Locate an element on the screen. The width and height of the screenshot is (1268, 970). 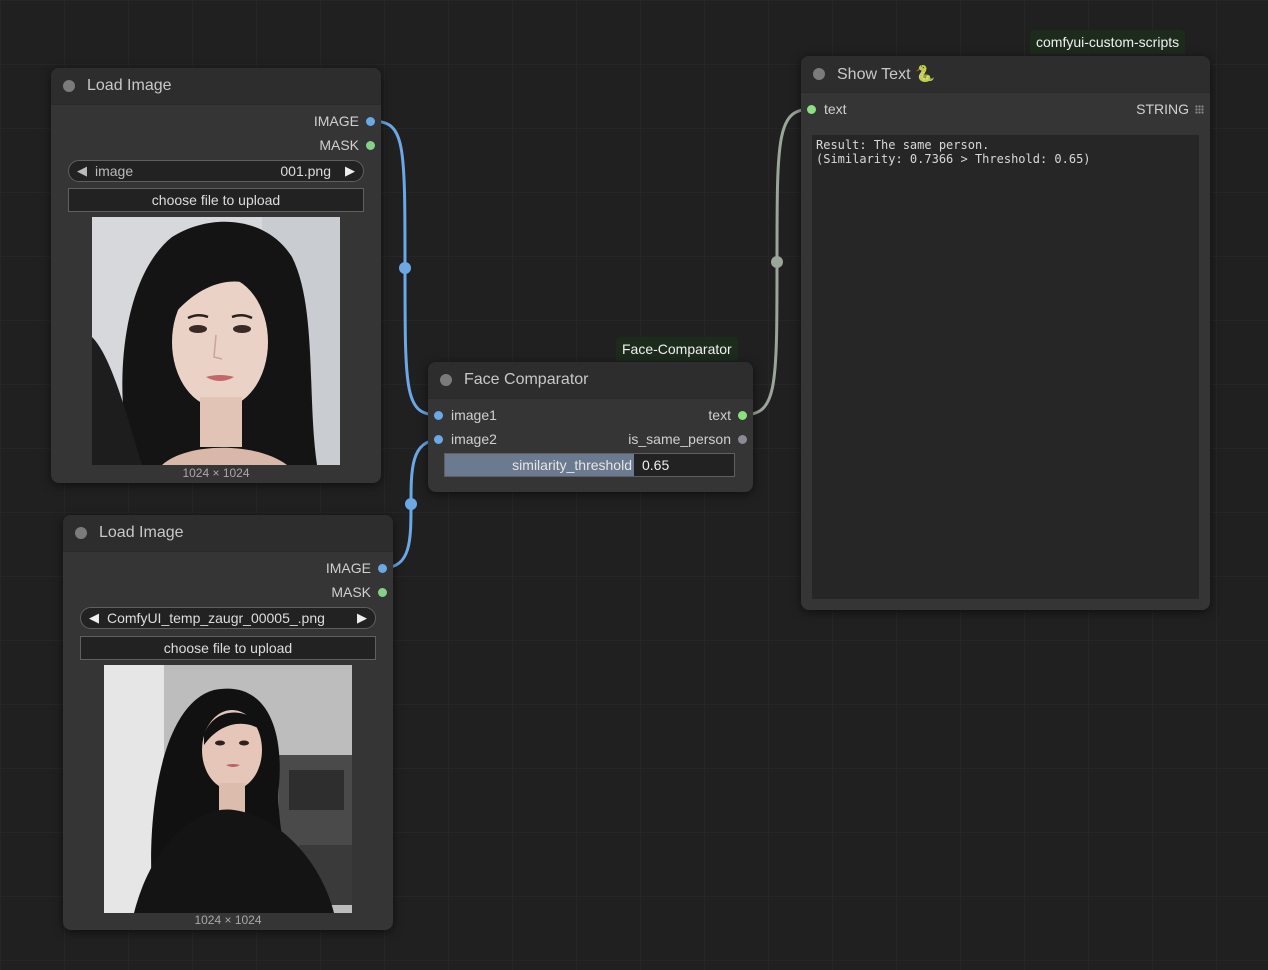
link-midpoint-text is located at coordinates (777, 262).